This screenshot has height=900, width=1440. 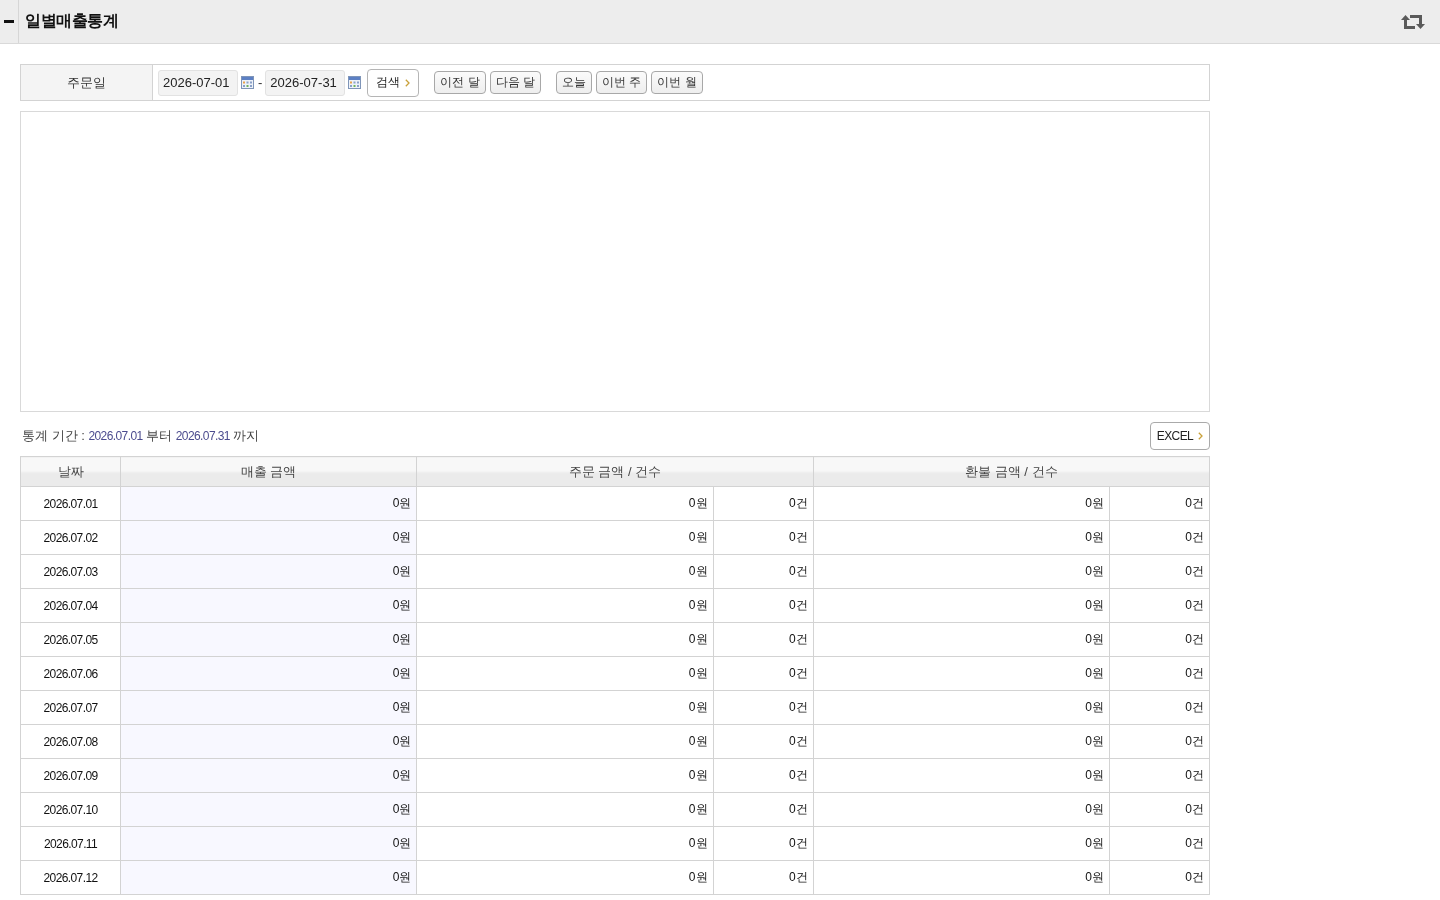 I want to click on date-cell: 2026.07.01, so click(x=70, y=503).